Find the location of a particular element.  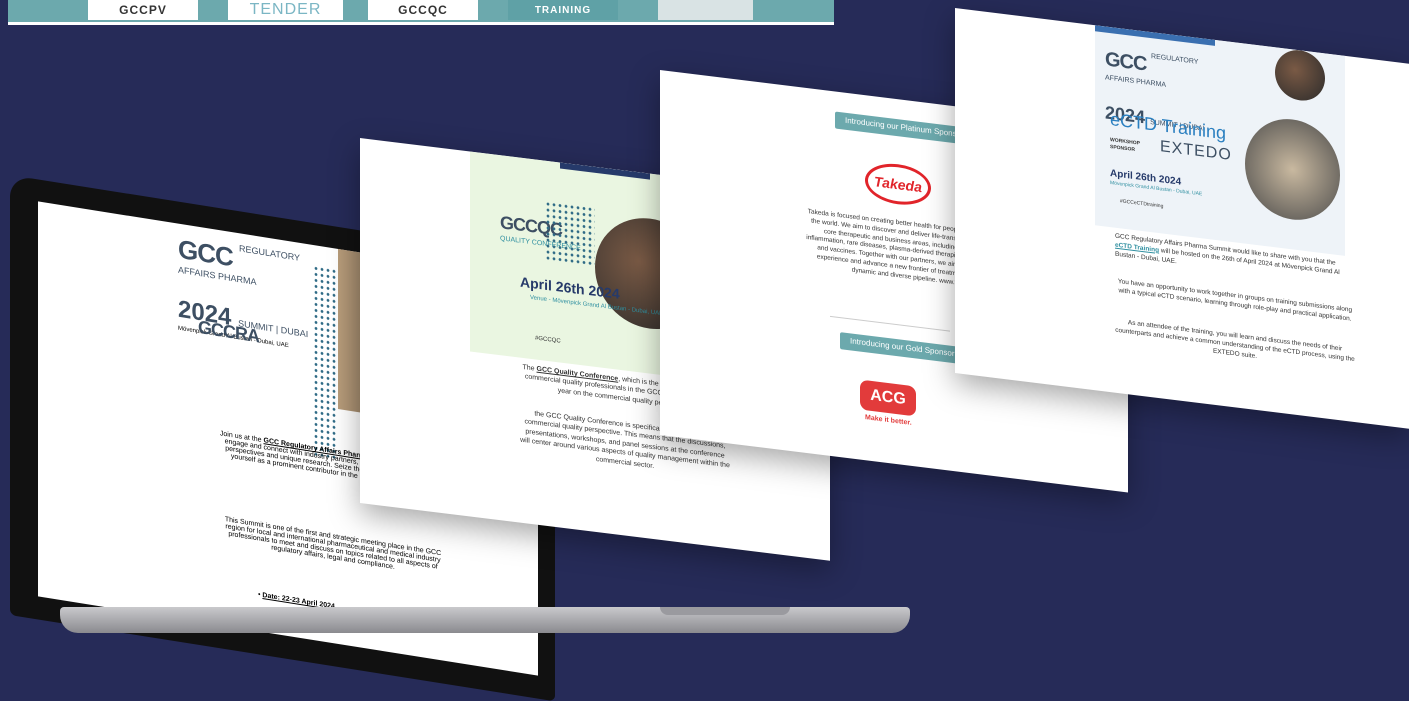

tender-thumbnail: TENDER is located at coordinates (285, 10).